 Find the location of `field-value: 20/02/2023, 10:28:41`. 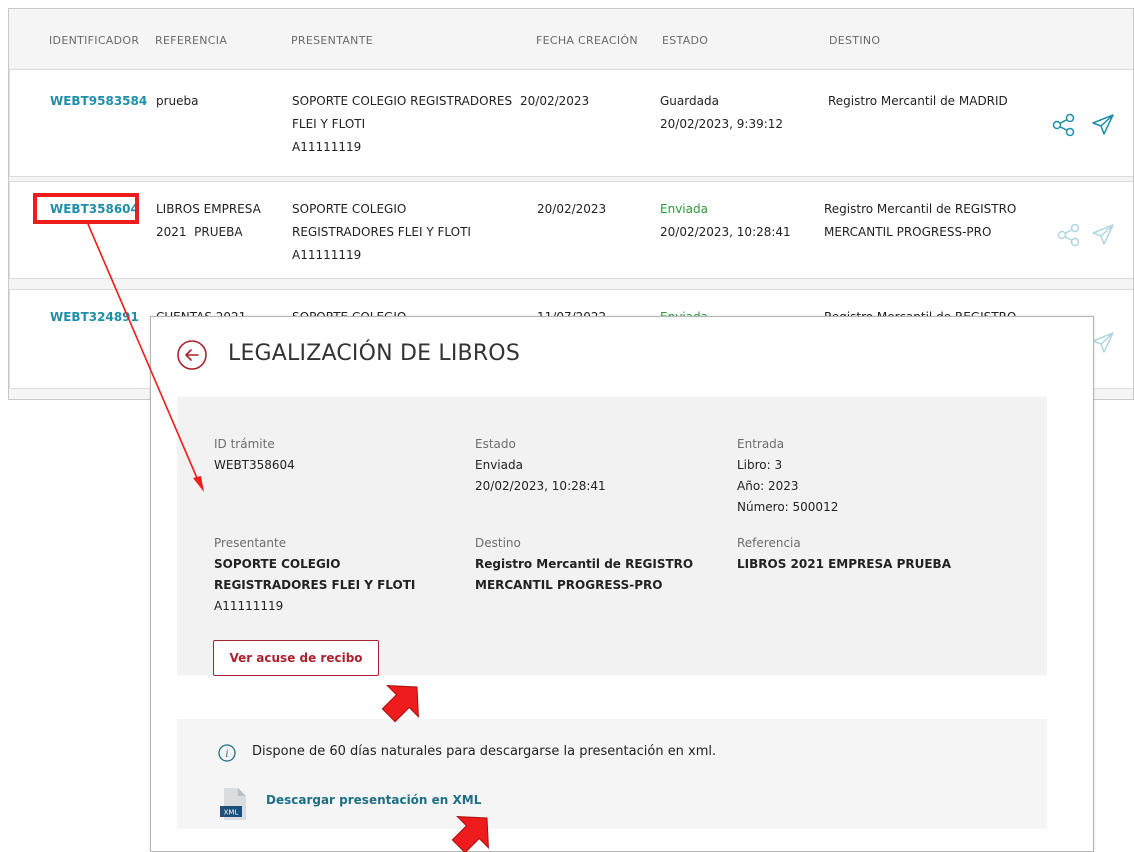

field-value: 20/02/2023, 10:28:41 is located at coordinates (540, 486).